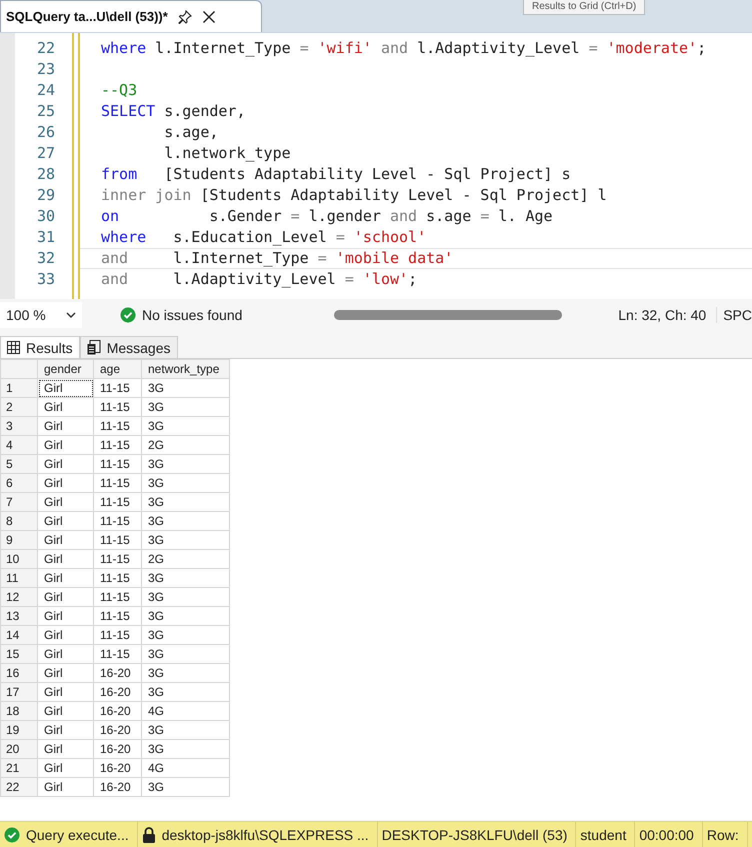 This screenshot has width=752, height=847. Describe the element at coordinates (19, 749) in the screenshot. I see `row-number: 20` at that location.